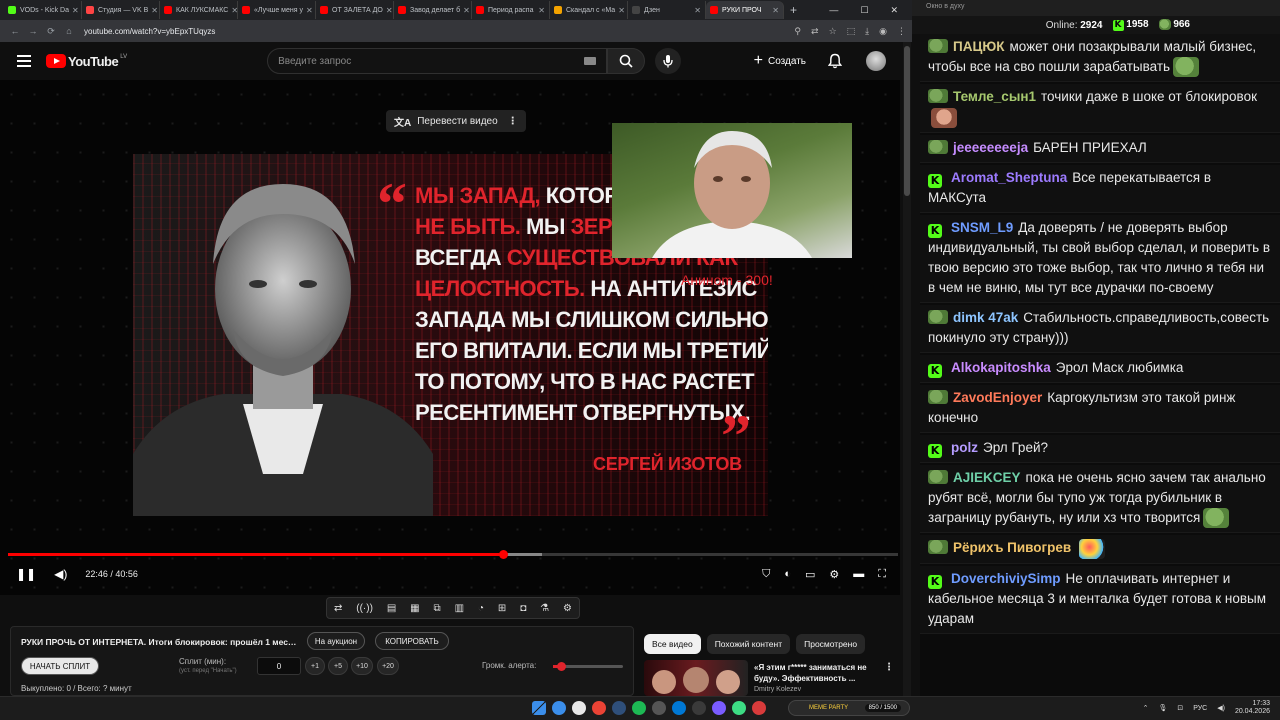 The image size is (1280, 720). I want to click on chat-username: Темле_сын1, so click(994, 96).